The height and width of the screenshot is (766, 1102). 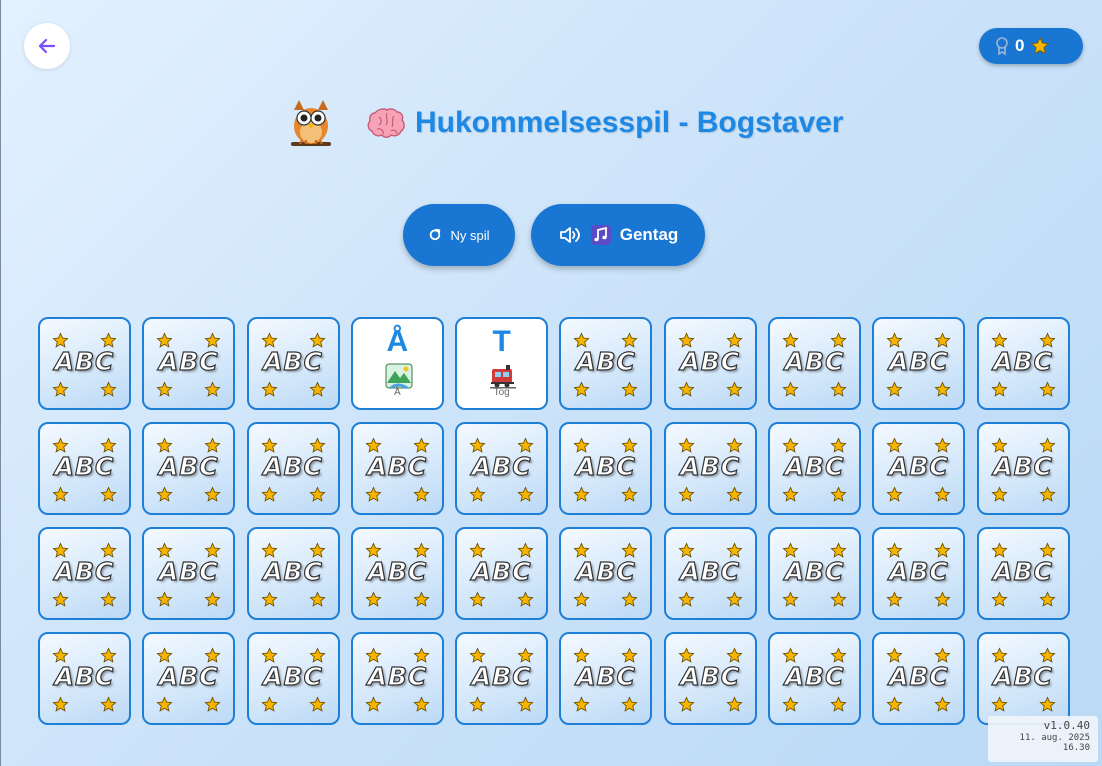 I want to click on new-game-label: Ny spil, so click(x=470, y=235).